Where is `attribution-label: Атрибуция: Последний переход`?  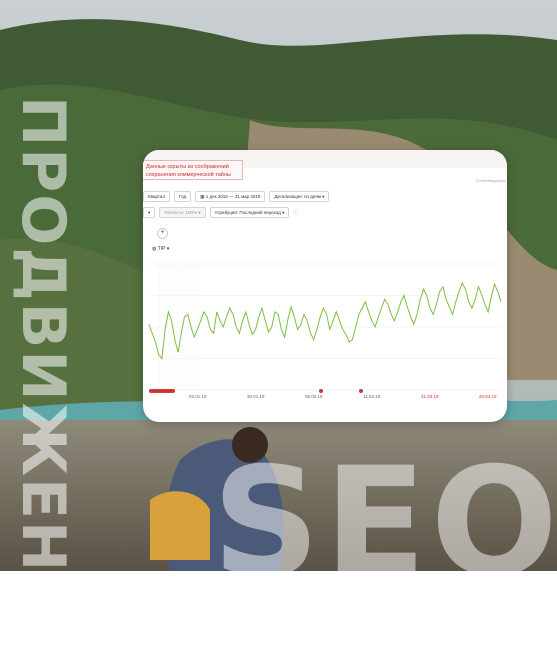
attribution-label: Атрибуция: Последний переход is located at coordinates (247, 212).